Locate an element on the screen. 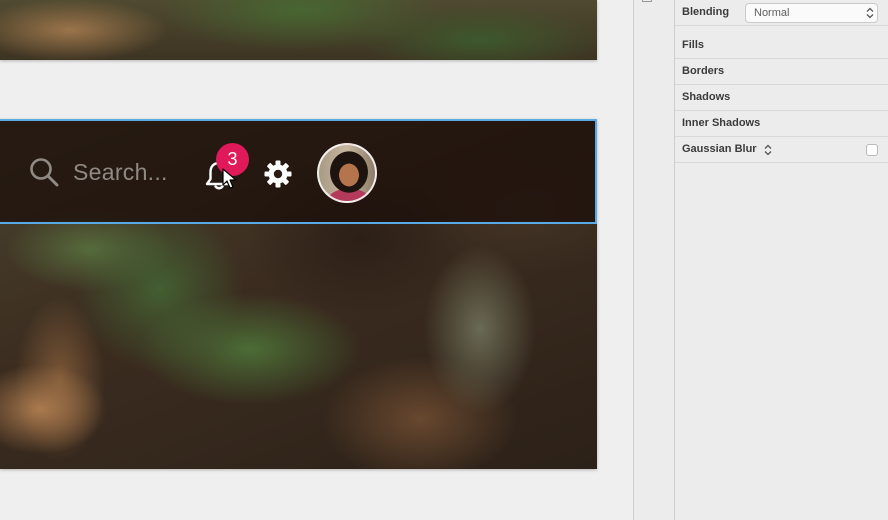 This screenshot has height=520, width=888. section-inner-shadows: Inner Shadows is located at coordinates (781, 124).